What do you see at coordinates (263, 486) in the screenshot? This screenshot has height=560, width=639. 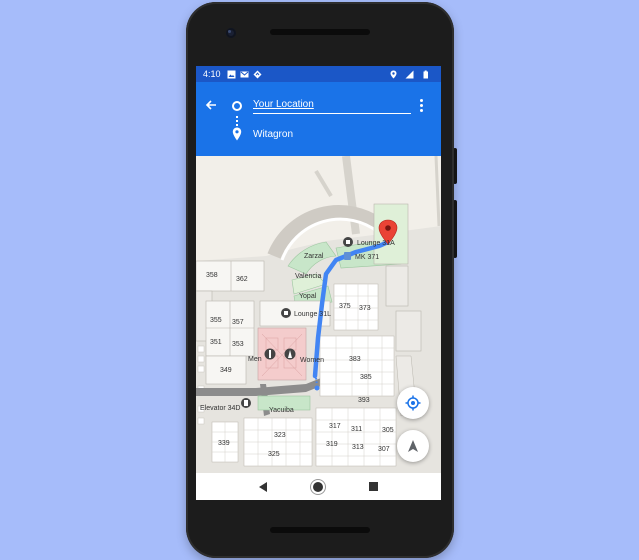 I see `nav-back-icon` at bounding box center [263, 486].